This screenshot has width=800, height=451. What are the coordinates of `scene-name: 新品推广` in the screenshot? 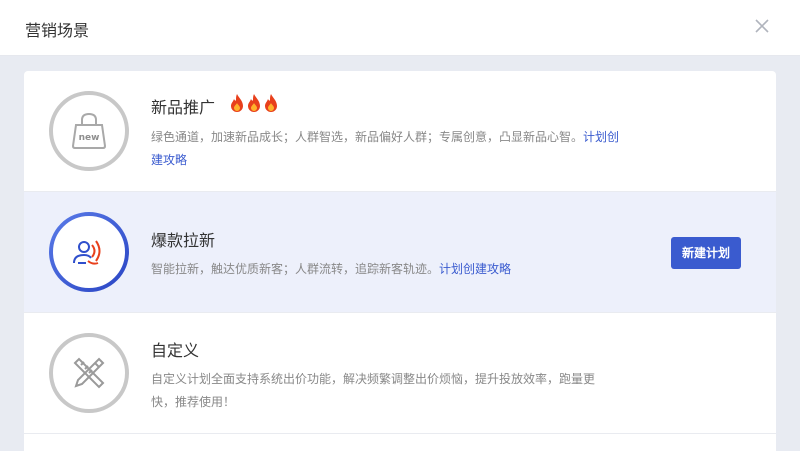 It's located at (183, 107).